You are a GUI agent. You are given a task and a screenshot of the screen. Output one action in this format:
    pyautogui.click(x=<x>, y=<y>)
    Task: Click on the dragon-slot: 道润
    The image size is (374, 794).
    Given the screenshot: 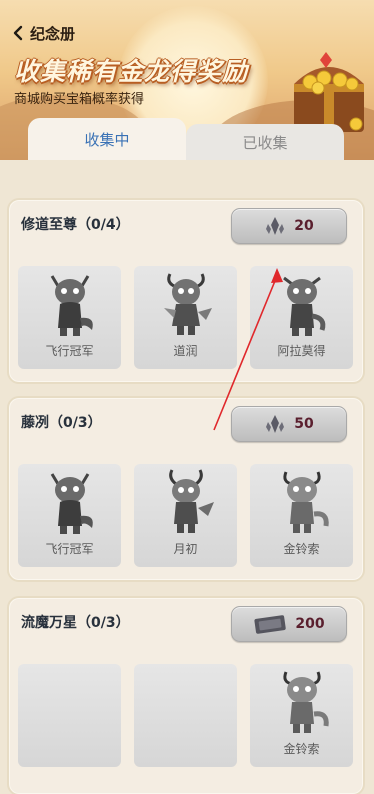 What is the action you would take?
    pyautogui.click(x=185, y=317)
    